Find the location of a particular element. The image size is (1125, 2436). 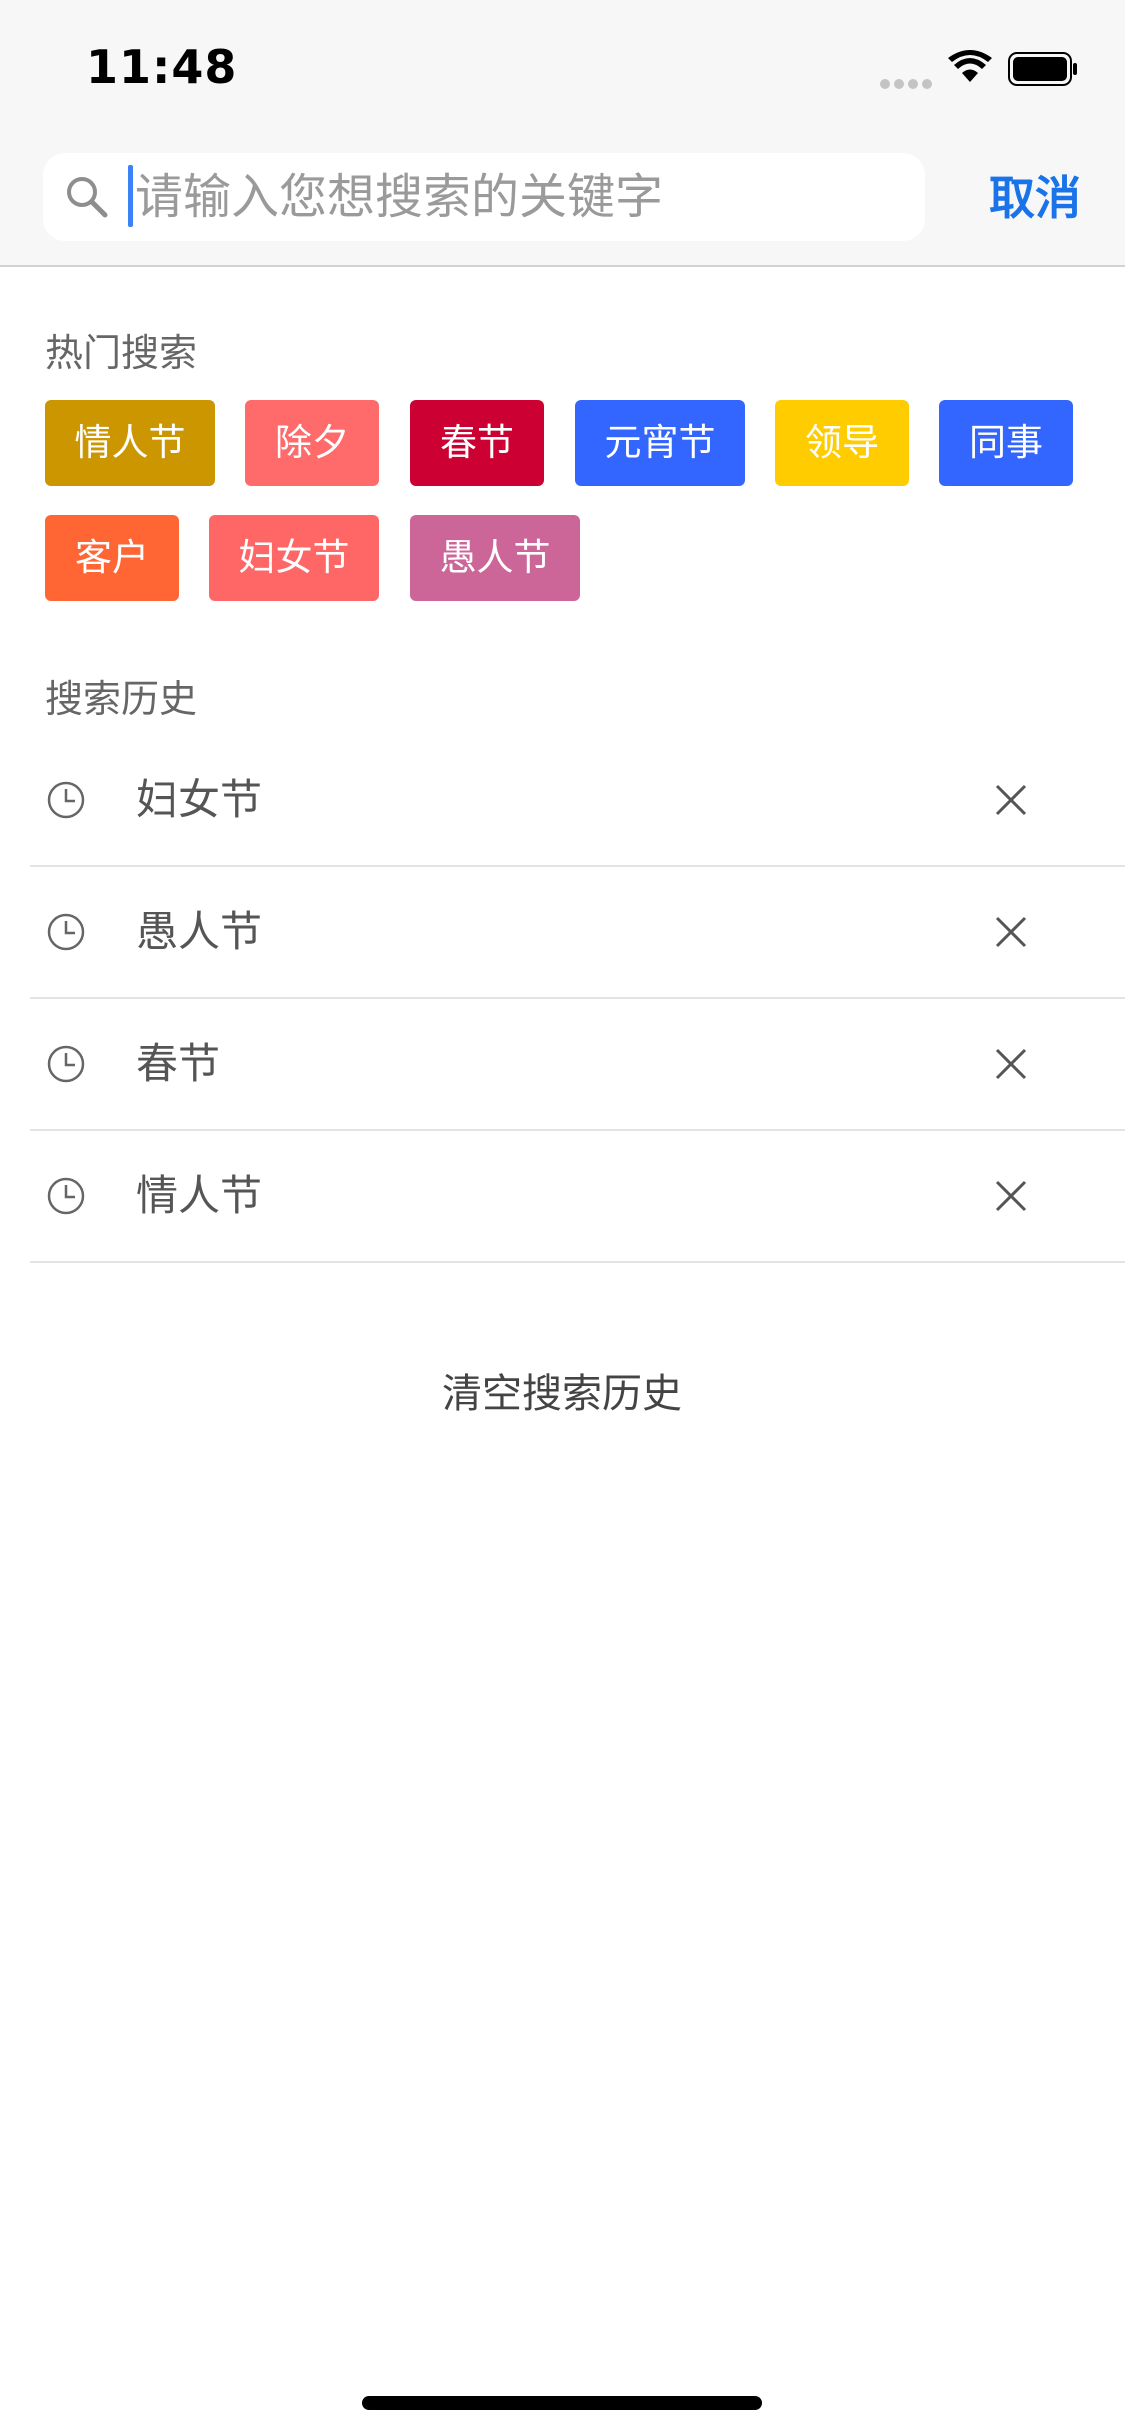

search-box is located at coordinates (484, 197).